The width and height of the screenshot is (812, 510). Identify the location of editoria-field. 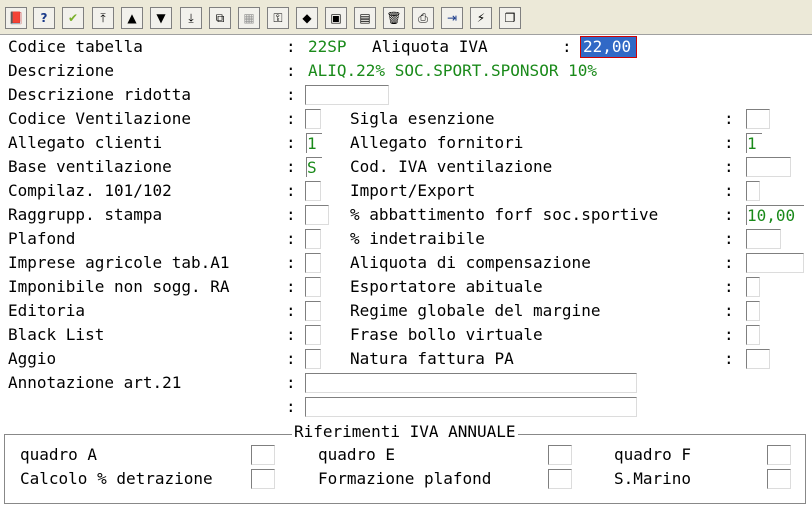
(313, 311).